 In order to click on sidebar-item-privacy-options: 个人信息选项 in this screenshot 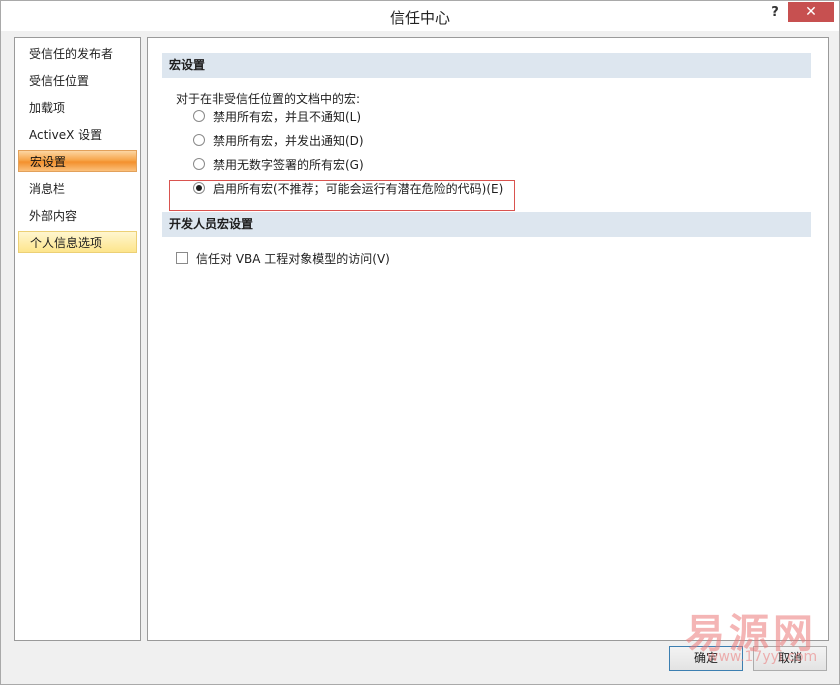, I will do `click(77, 242)`.